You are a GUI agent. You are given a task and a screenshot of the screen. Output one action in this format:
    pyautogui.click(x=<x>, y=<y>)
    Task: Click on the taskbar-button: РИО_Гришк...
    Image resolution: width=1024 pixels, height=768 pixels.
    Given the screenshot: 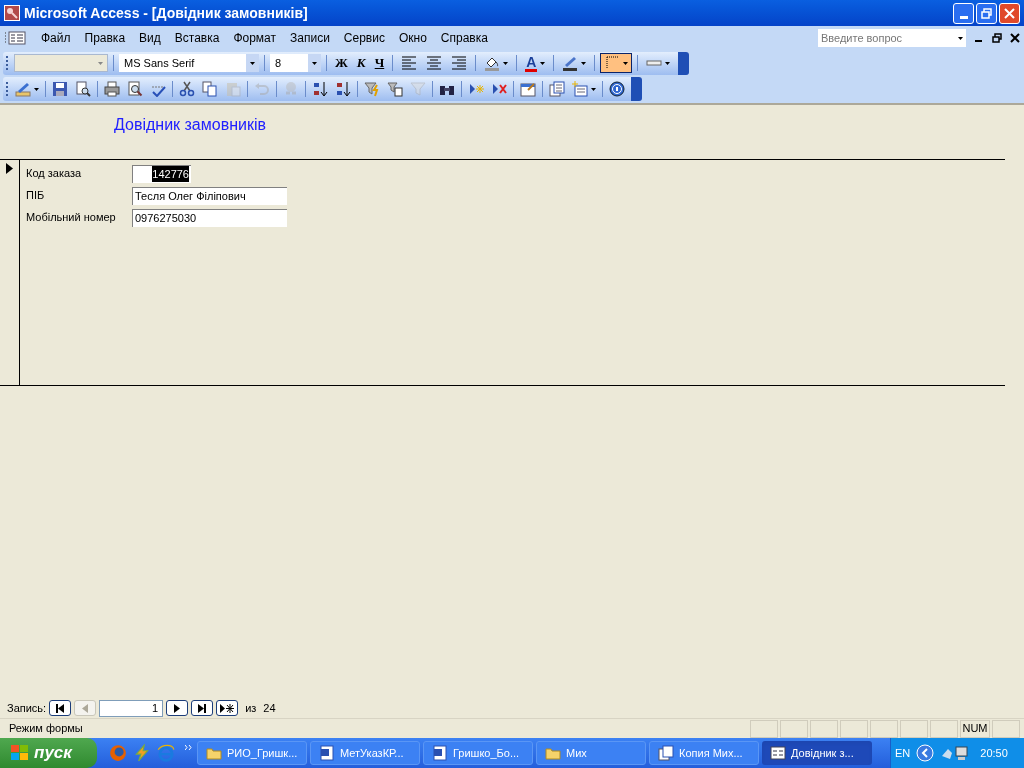 What is the action you would take?
    pyautogui.click(x=252, y=753)
    